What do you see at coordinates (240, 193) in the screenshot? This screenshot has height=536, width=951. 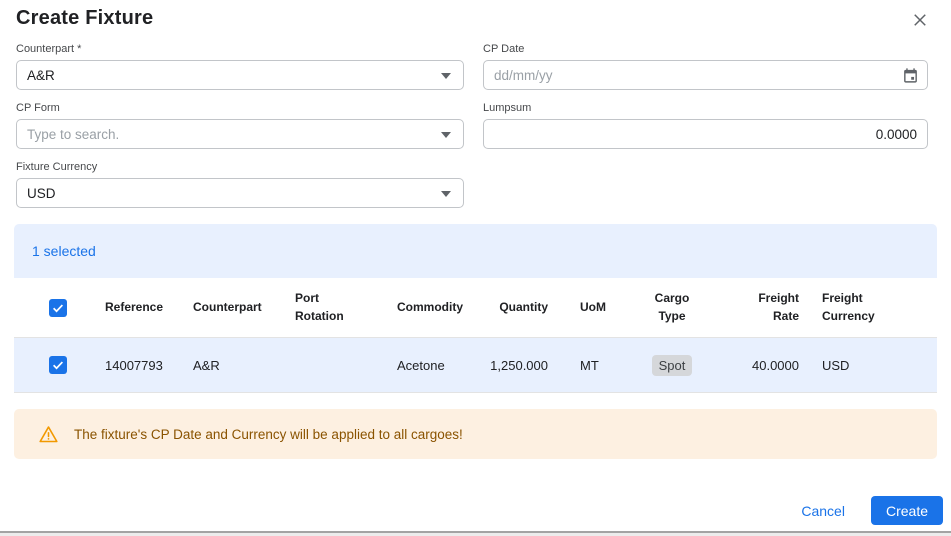 I see `fixture-currency-select: USD` at bounding box center [240, 193].